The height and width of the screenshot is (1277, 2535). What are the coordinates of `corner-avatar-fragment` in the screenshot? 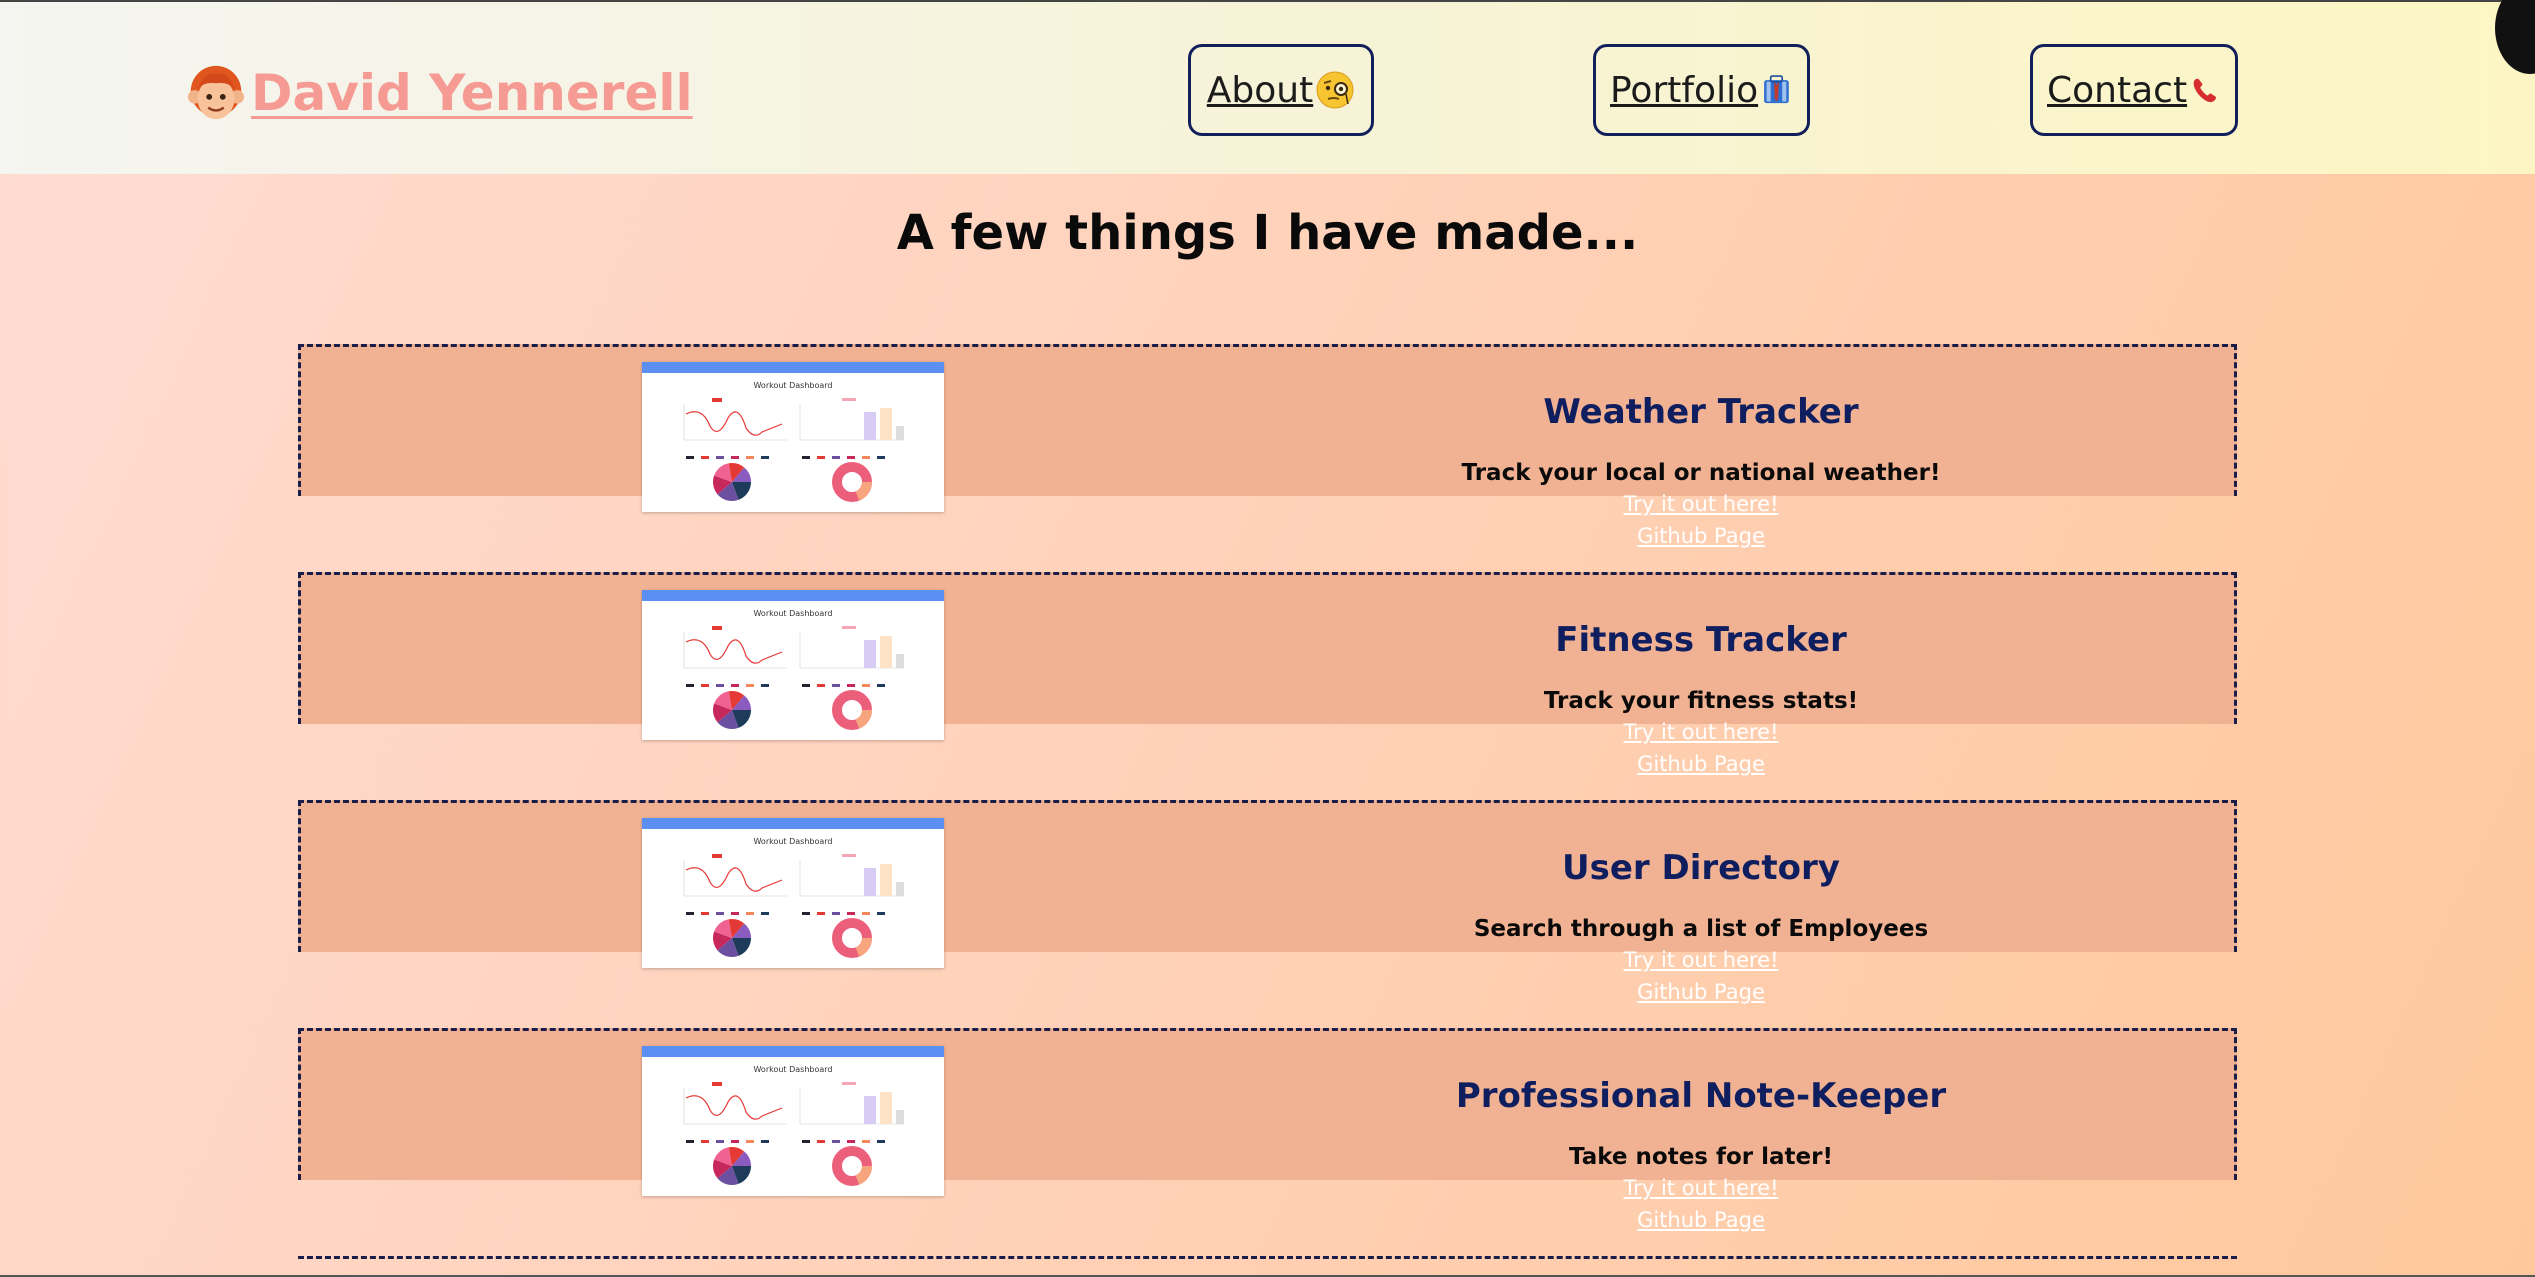 It's located at (2515, 37).